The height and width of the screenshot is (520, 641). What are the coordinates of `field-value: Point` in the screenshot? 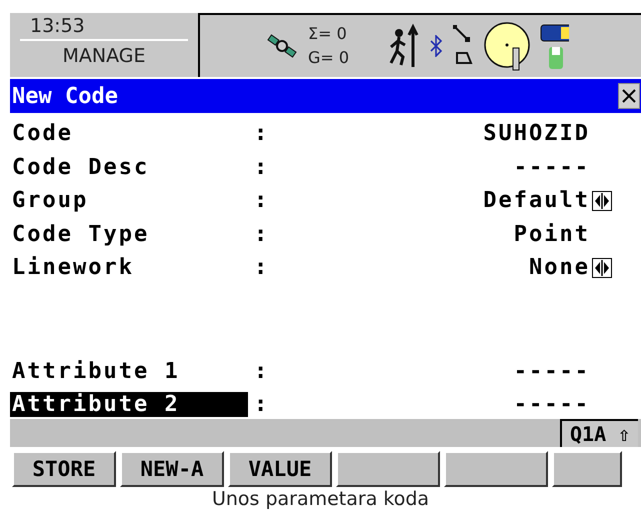 It's located at (430, 234).